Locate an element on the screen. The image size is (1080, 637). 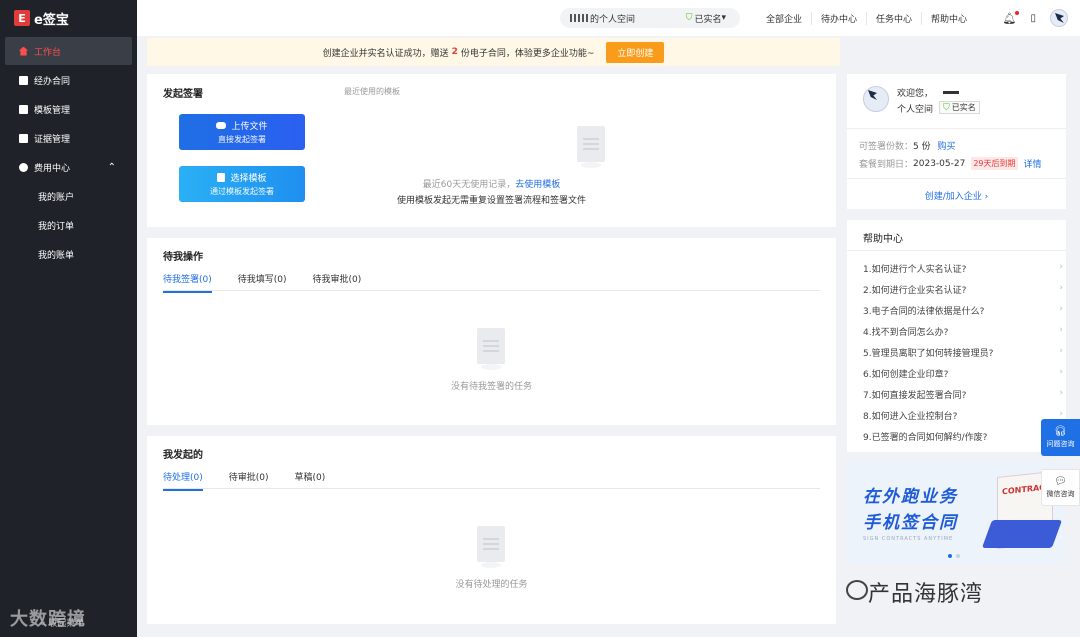
pending-empty-text: 没有待我签署的任务 is located at coordinates (491, 387).